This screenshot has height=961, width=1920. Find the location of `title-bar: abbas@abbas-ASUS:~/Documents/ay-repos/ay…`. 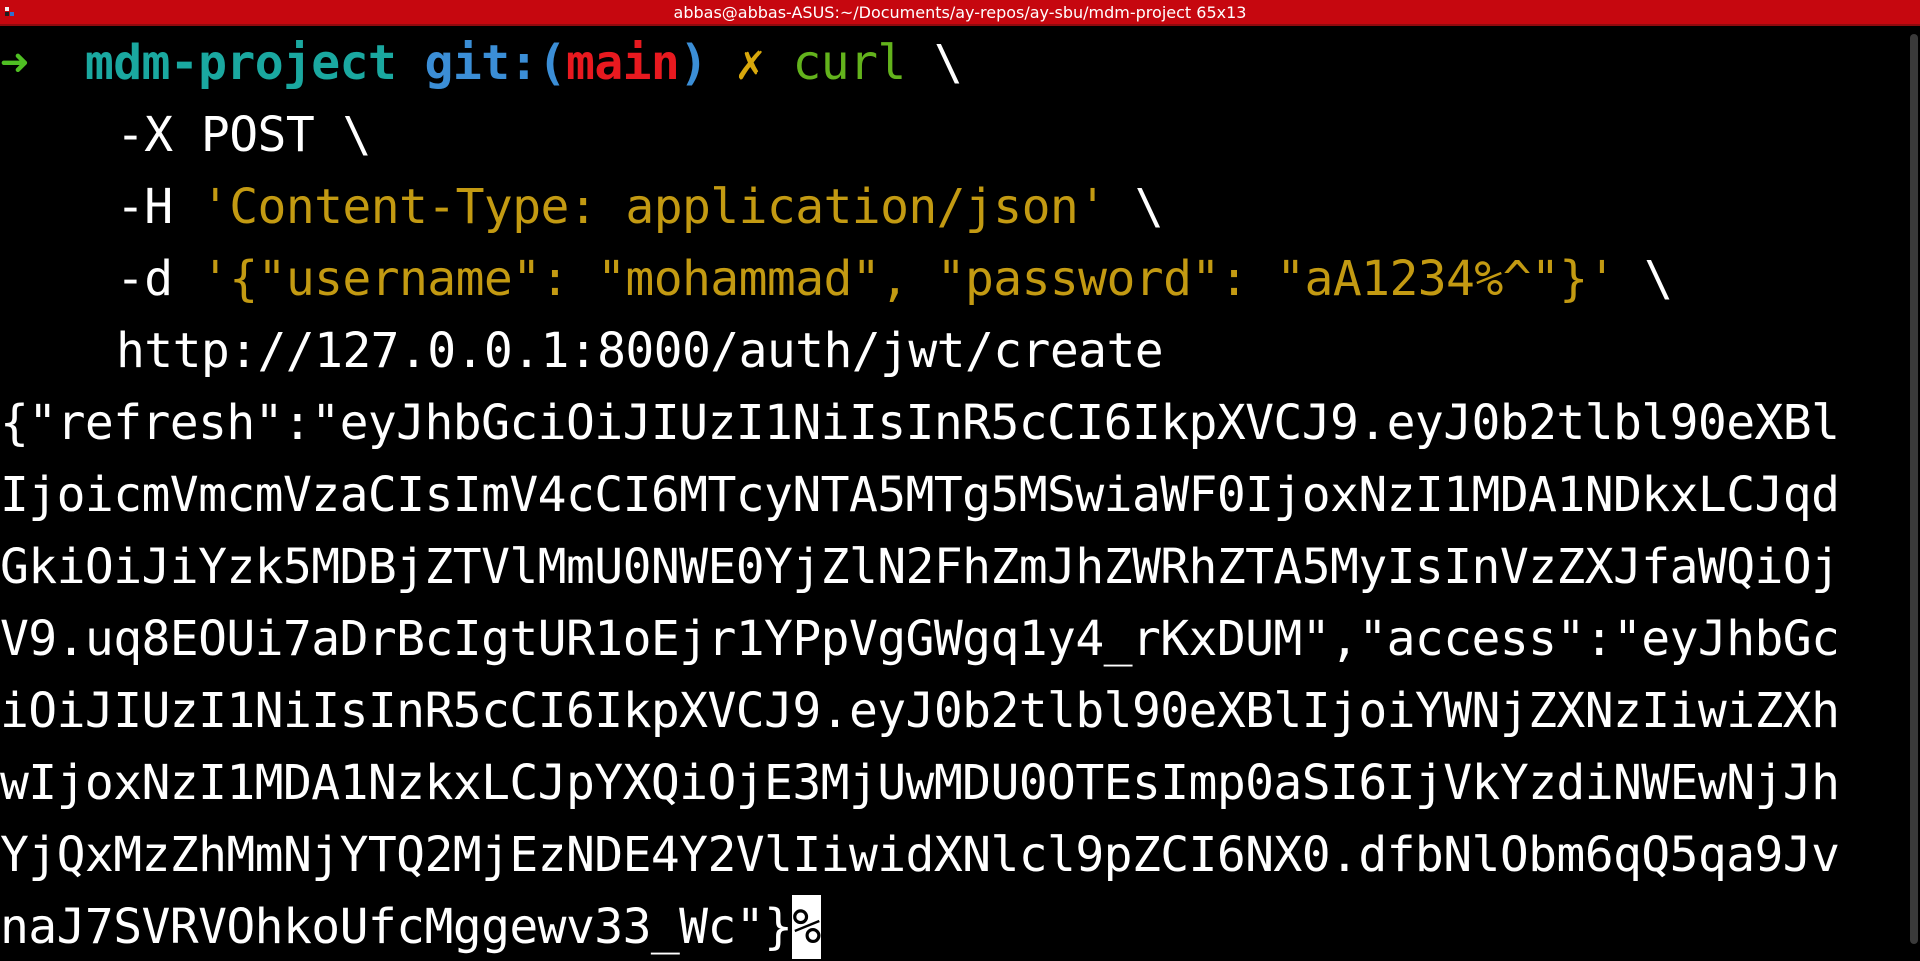

title-bar: abbas@abbas-ASUS:~/Documents/ay-repos/ay… is located at coordinates (960, 13).